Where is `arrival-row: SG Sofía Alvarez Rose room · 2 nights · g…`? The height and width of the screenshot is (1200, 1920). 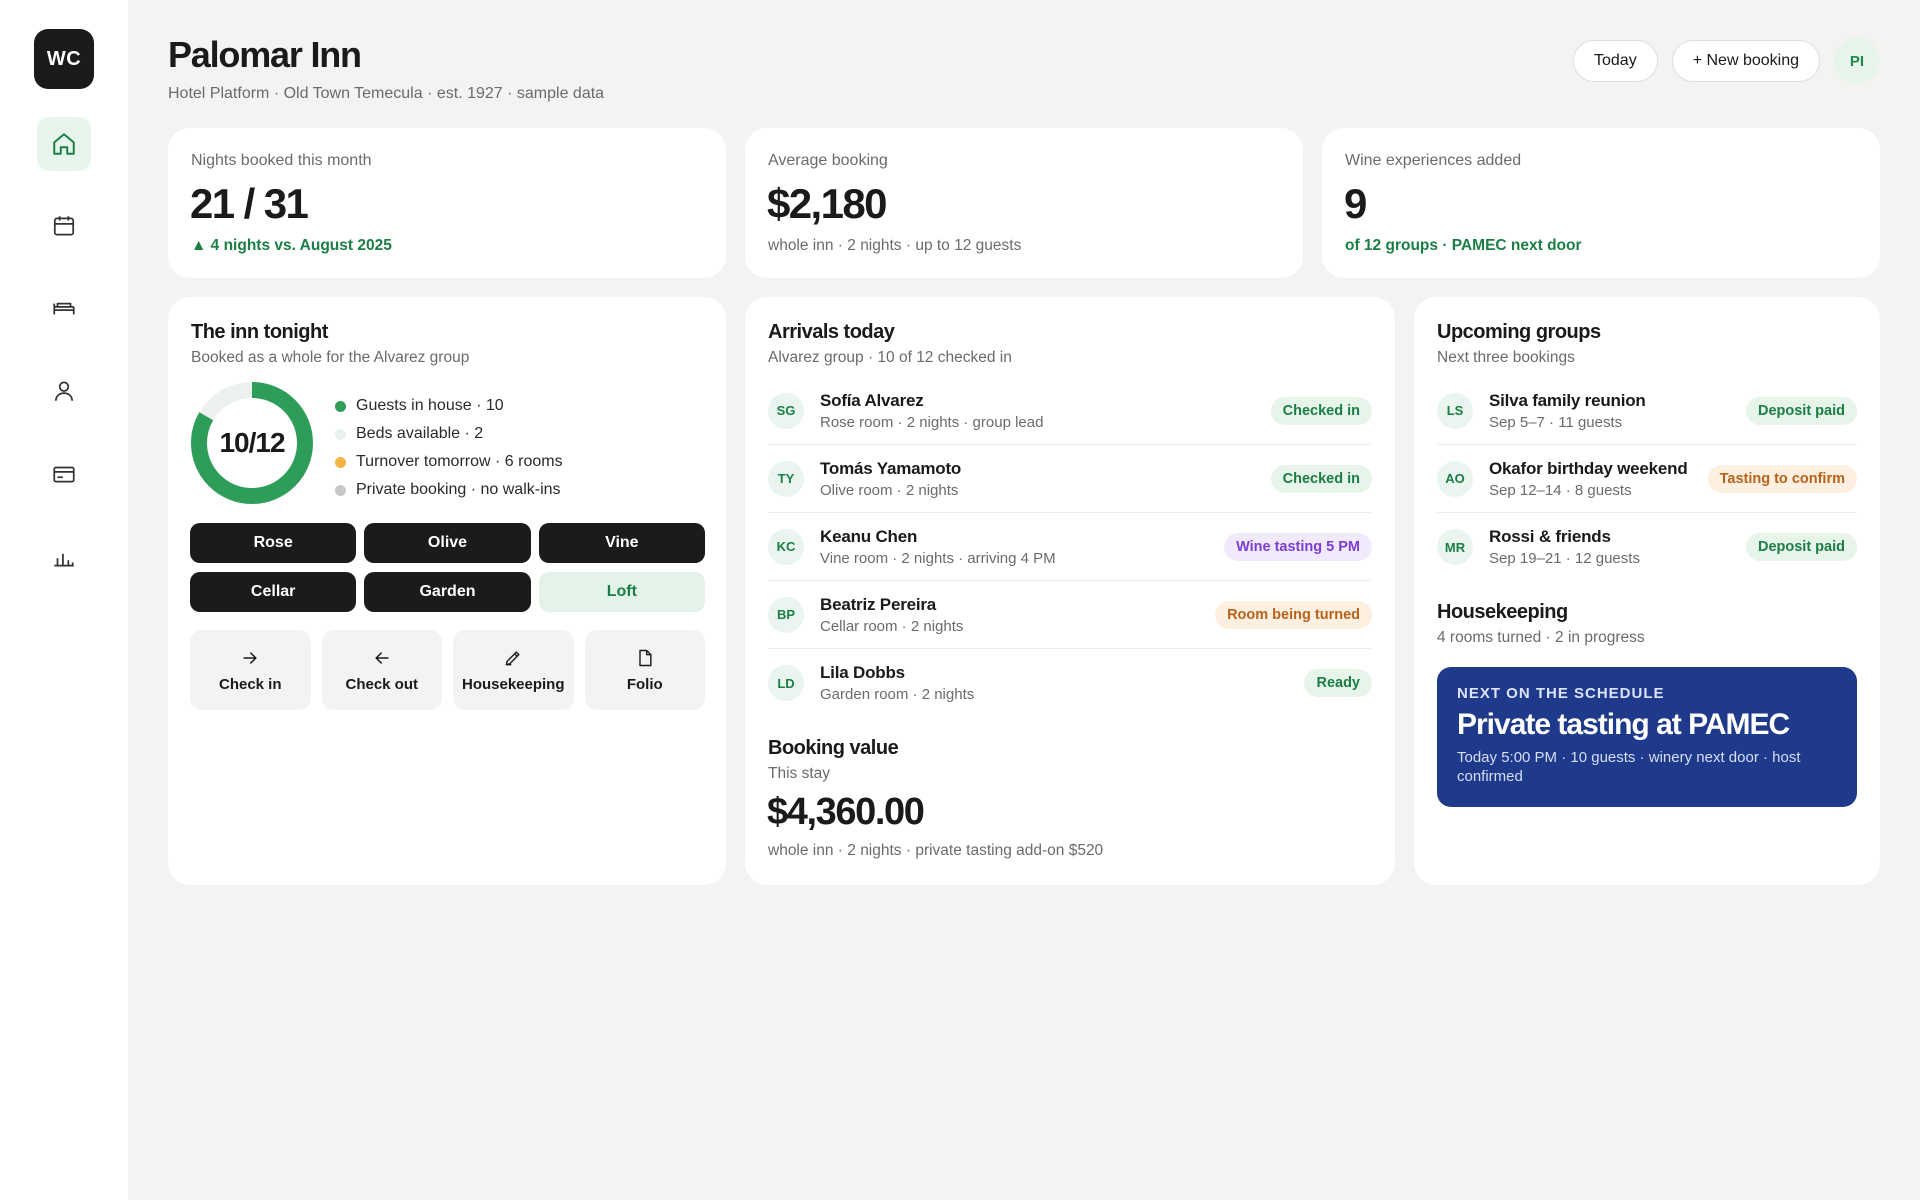
arrival-row: SG Sofía Alvarez Rose room · 2 nights · g… is located at coordinates (1070, 411).